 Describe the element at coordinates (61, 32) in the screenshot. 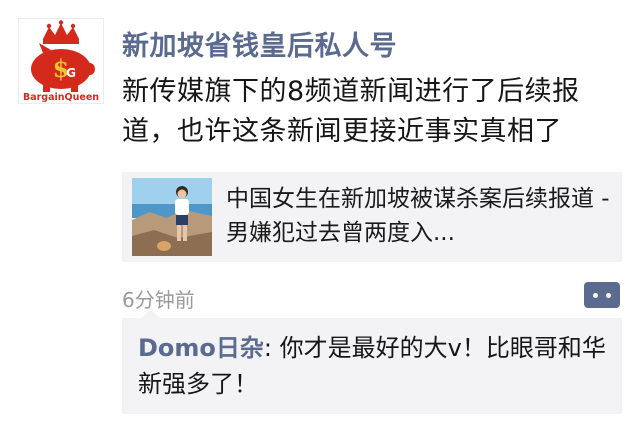

I see `crown-icon` at that location.